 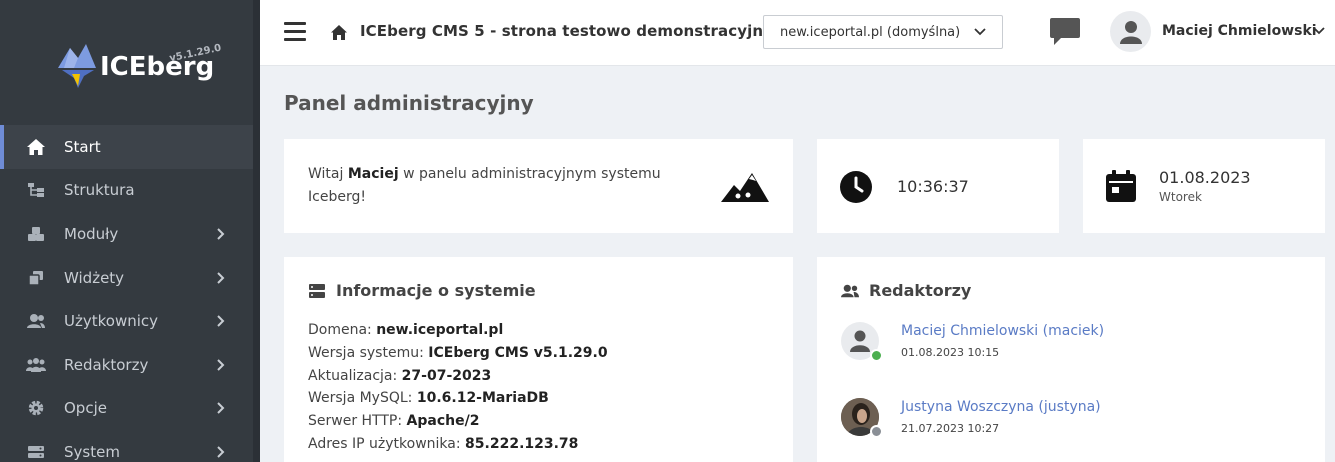 I want to click on sidebar-item-system: System, so click(x=126, y=446).